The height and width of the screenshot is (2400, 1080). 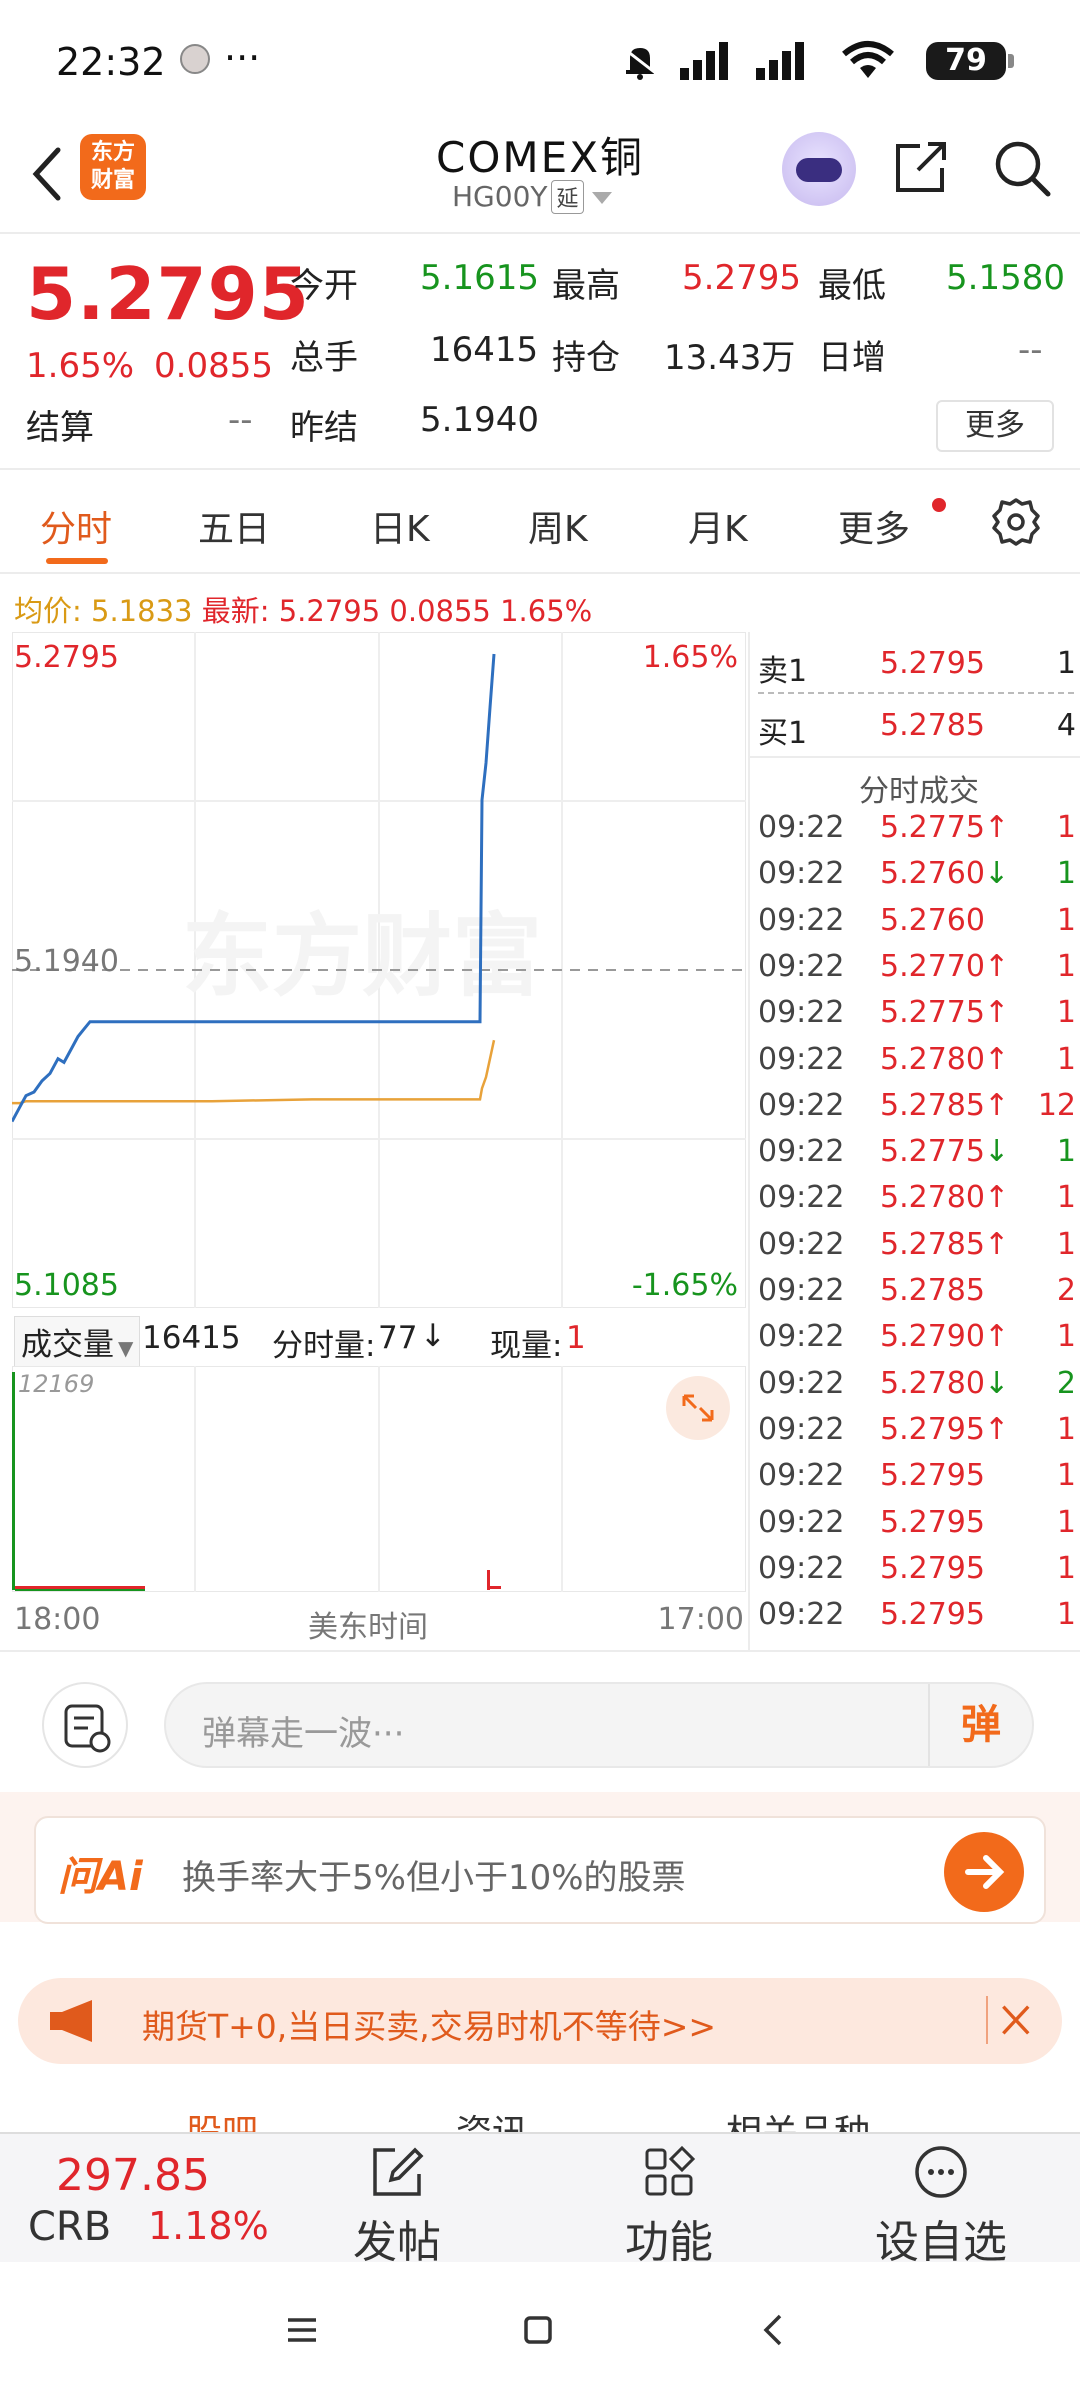 What do you see at coordinates (558, 526) in the screenshot?
I see `tab-weekly-k: 周K` at bounding box center [558, 526].